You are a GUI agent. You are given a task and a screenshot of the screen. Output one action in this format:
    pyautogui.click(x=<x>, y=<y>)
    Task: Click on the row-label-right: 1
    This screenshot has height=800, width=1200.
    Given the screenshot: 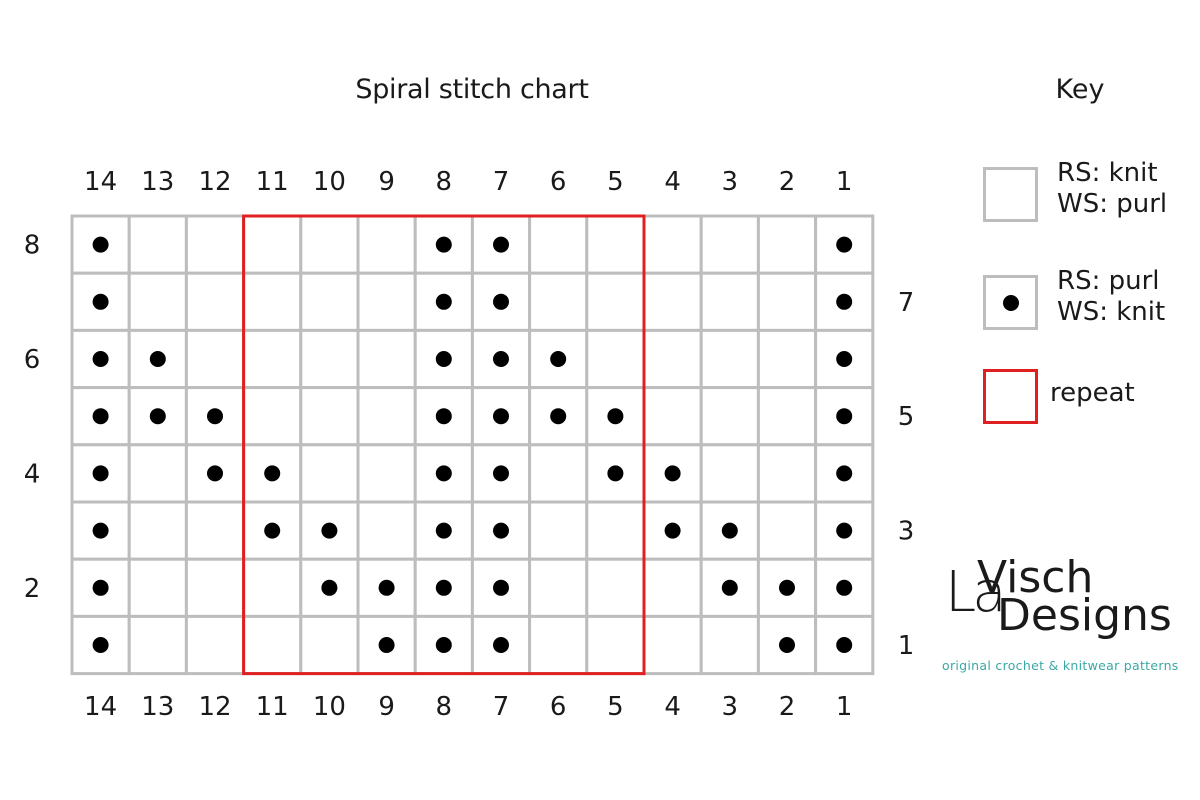 What is the action you would take?
    pyautogui.click(x=906, y=646)
    